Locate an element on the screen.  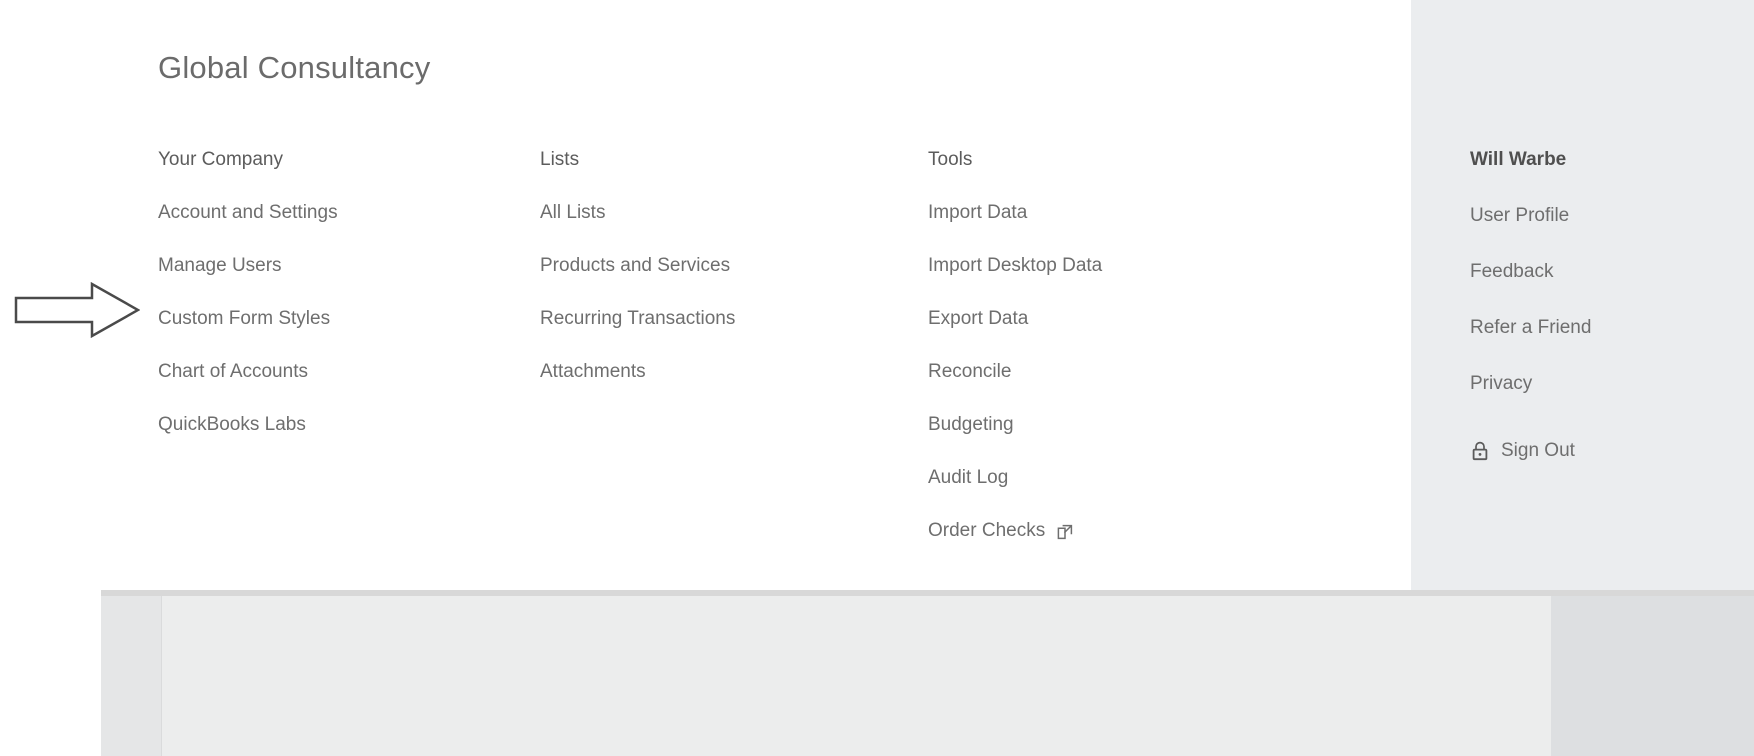
menu-item-label: Order Checks is located at coordinates (987, 530).